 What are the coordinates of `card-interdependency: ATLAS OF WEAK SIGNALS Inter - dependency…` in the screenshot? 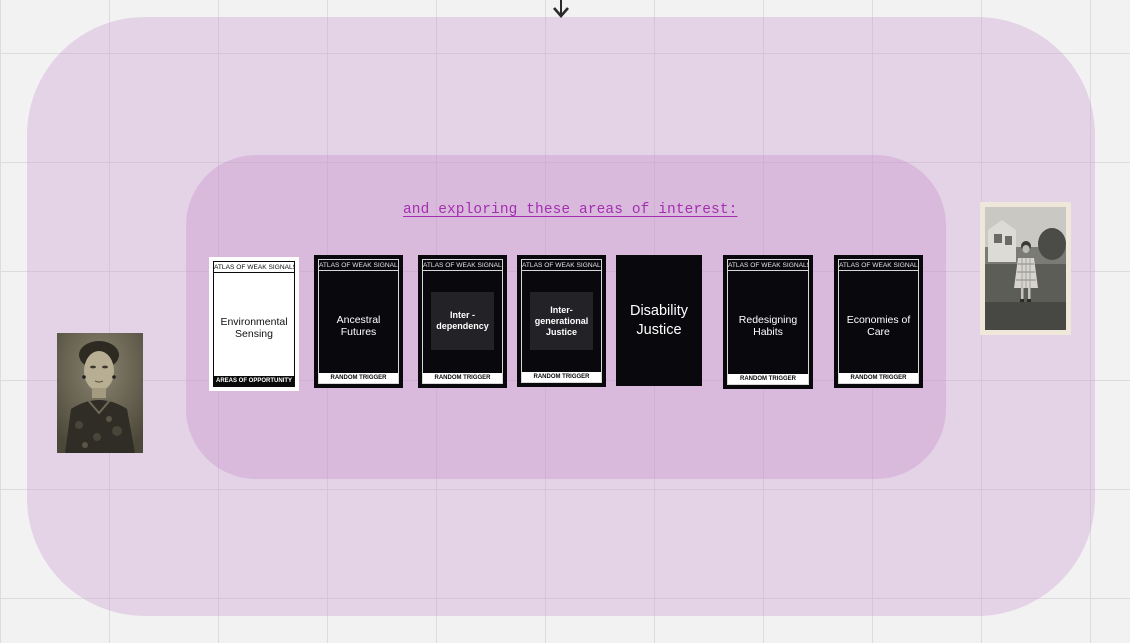 It's located at (462, 321).